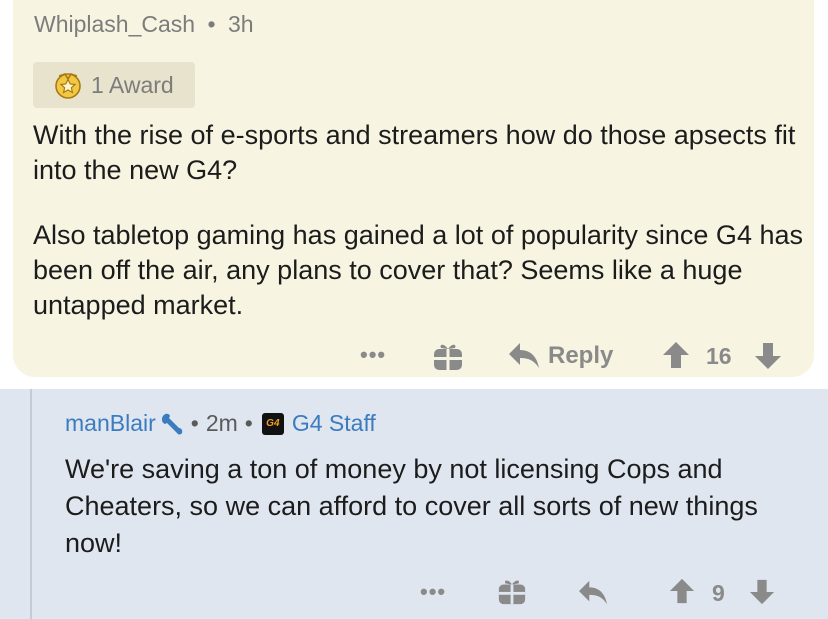 The width and height of the screenshot is (828, 619). I want to click on reply-comment-meta: manBlair • 2m • G4 G4 Staff, so click(220, 423).